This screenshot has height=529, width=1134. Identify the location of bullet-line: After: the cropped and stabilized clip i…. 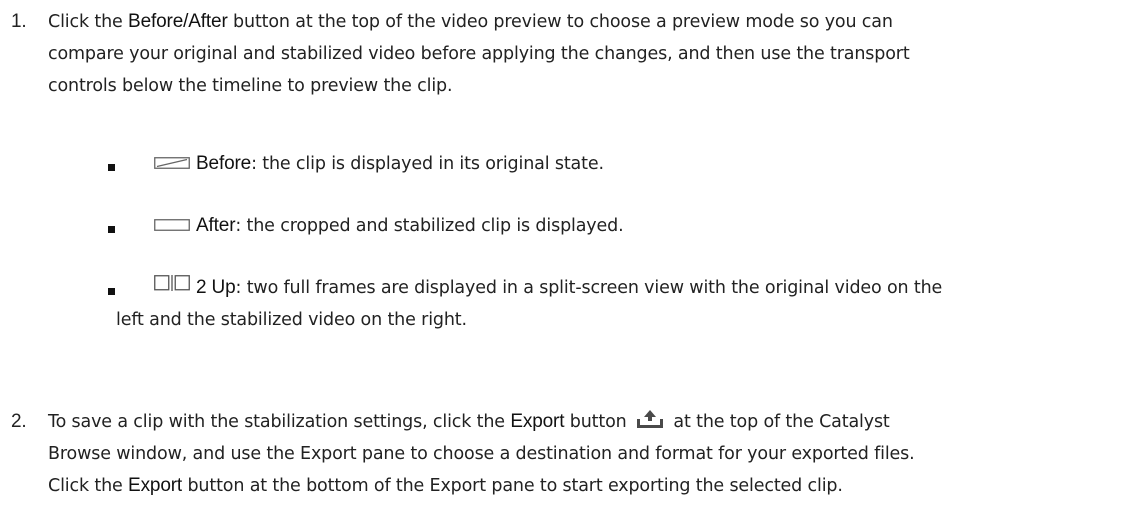
(616, 226).